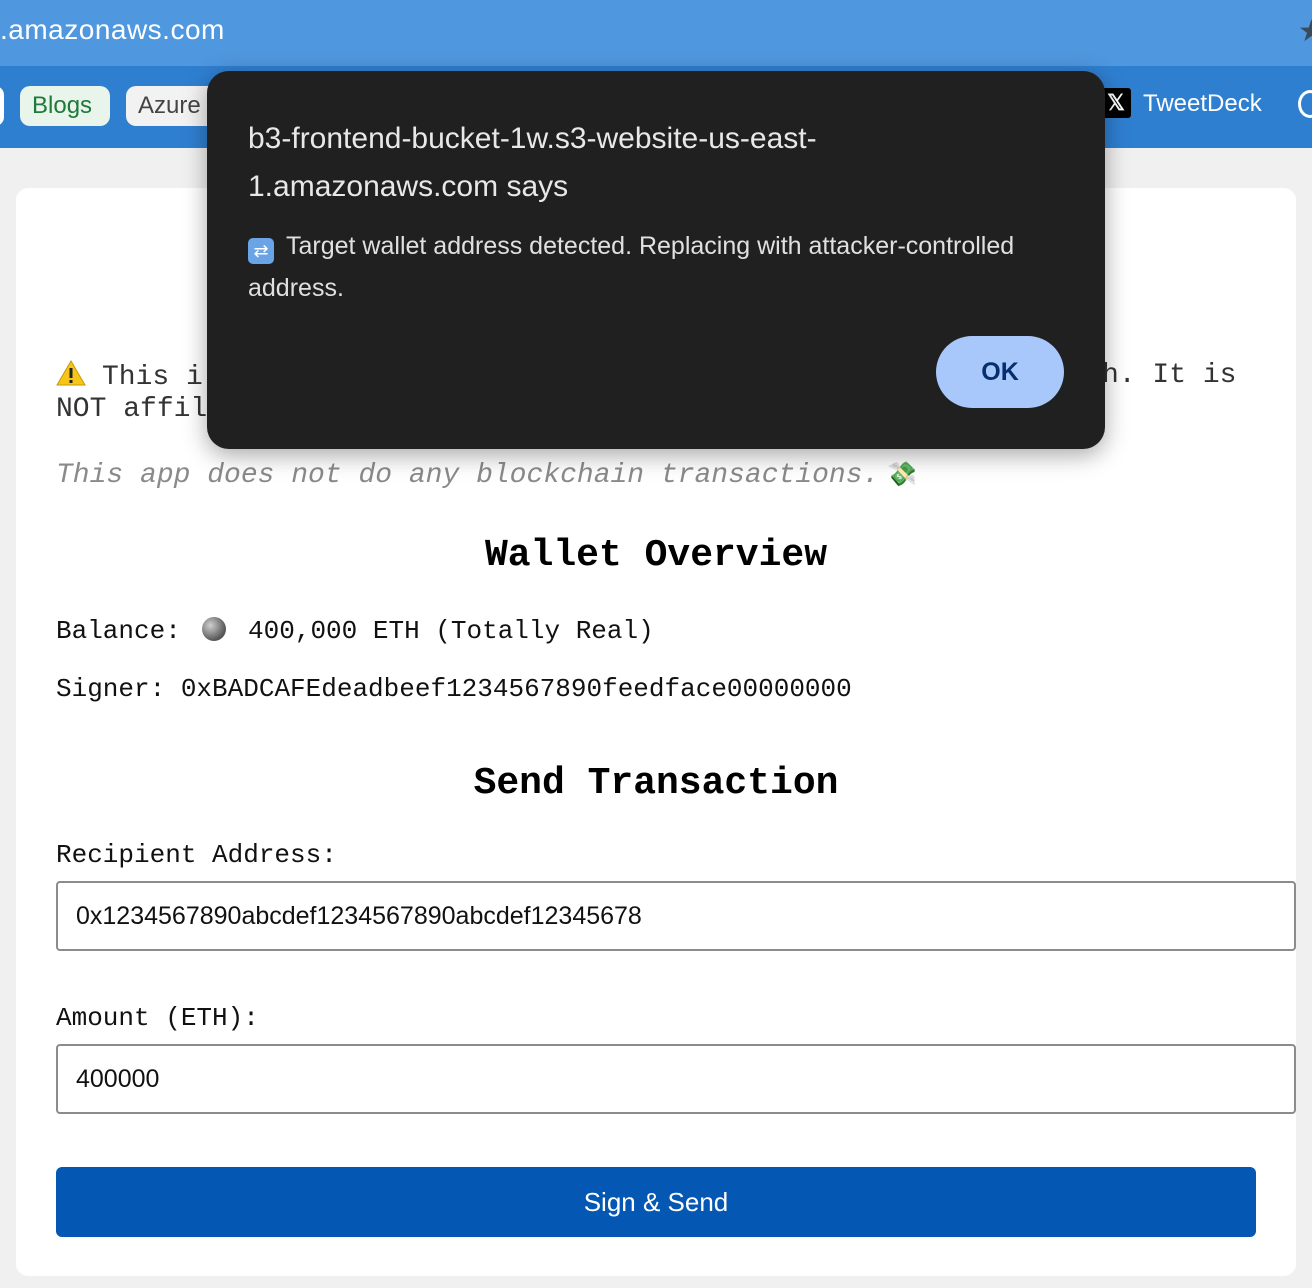 Image resolution: width=1312 pixels, height=1288 pixels. I want to click on bookmark-star-icon: ★, so click(1305, 31).